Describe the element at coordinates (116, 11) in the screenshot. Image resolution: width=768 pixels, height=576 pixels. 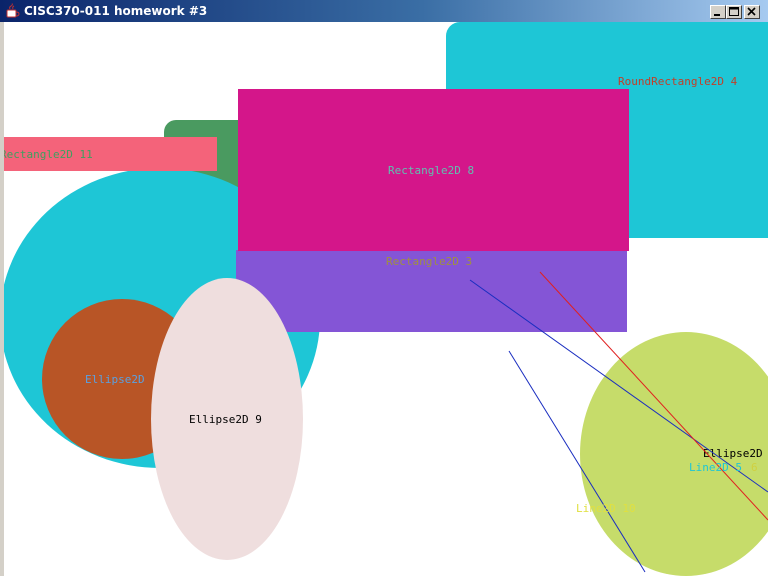
I see `window-title: CISC370-011 homework #3` at that location.